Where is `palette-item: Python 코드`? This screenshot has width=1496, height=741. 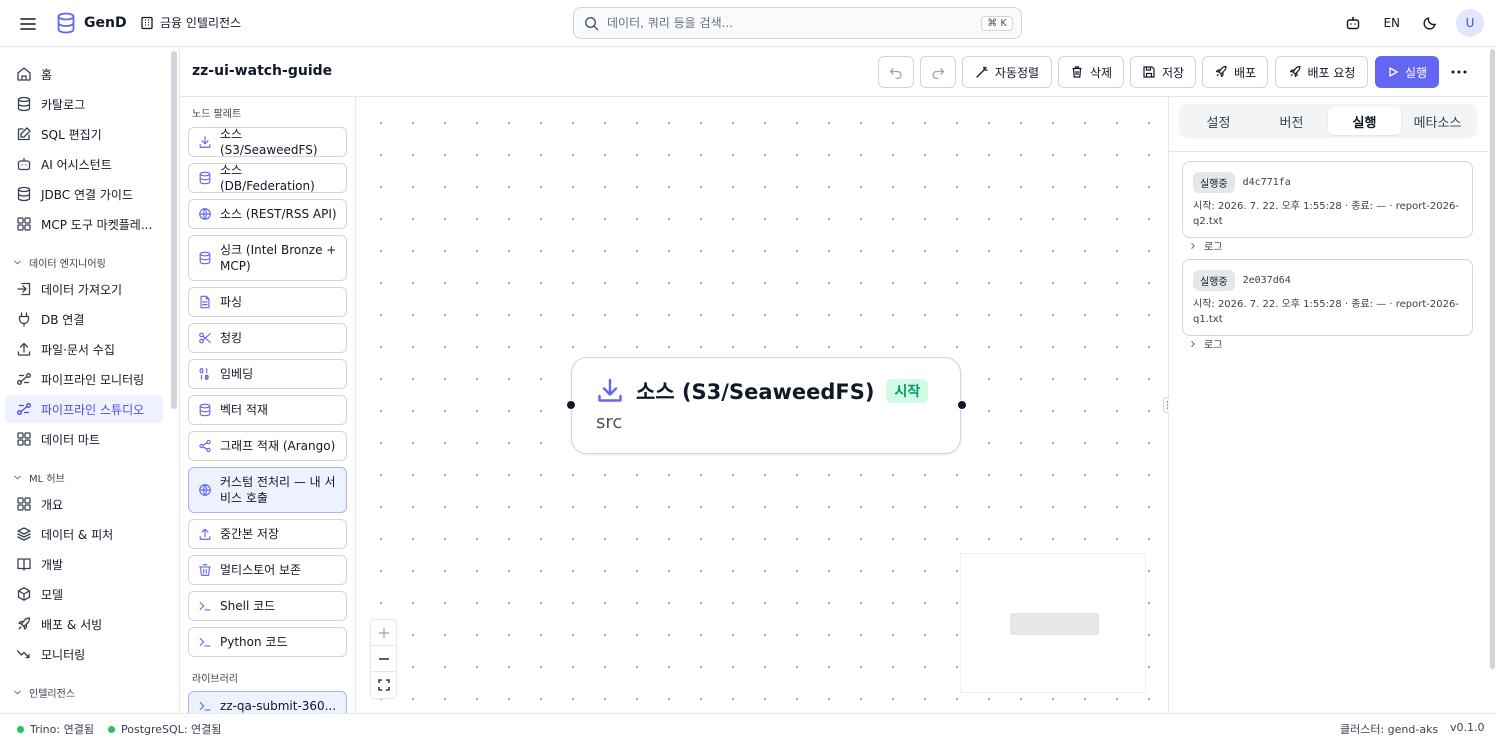 palette-item: Python 코드 is located at coordinates (267, 642).